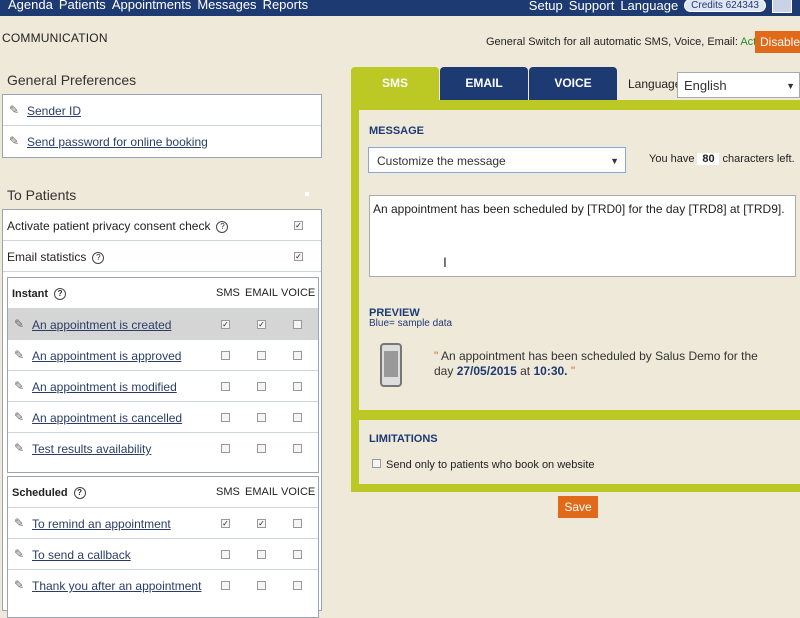  Describe the element at coordinates (298, 225) in the screenshot. I see `privacy-checkbox` at that location.